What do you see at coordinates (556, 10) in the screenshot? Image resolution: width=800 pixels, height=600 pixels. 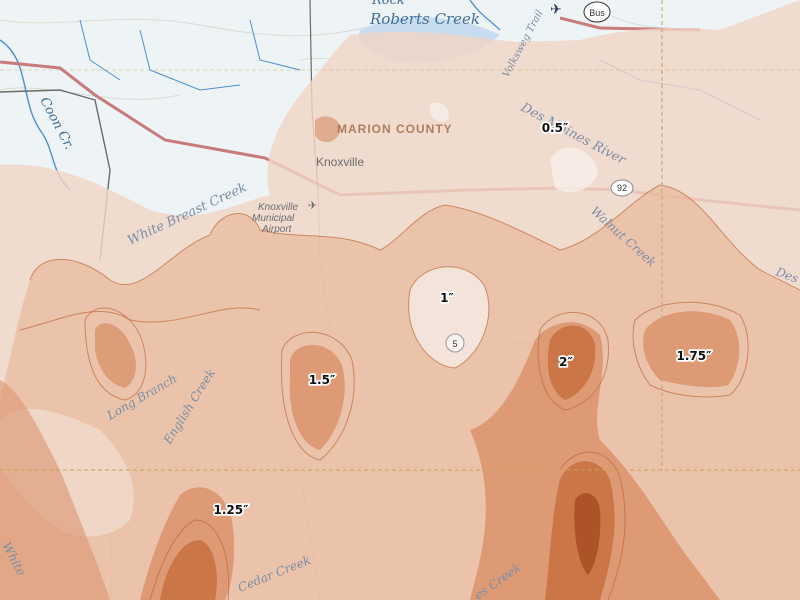 I see `airport-plane-icon: ✈` at bounding box center [556, 10].